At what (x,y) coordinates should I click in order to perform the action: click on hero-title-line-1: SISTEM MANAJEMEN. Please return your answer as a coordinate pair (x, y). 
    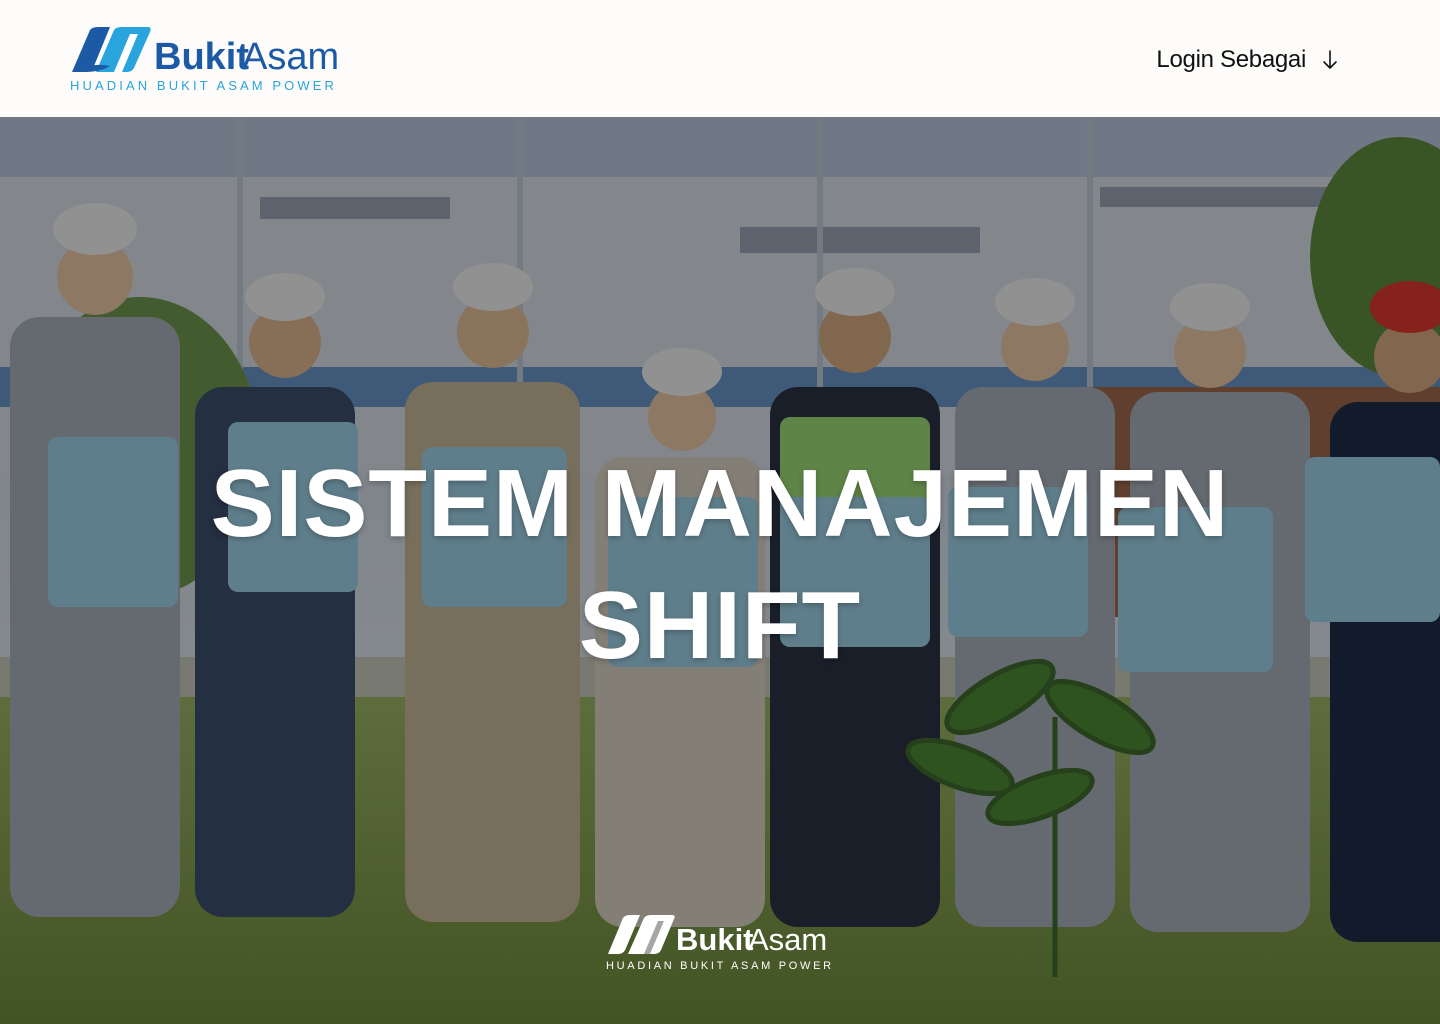
    Looking at the image, I should click on (720, 503).